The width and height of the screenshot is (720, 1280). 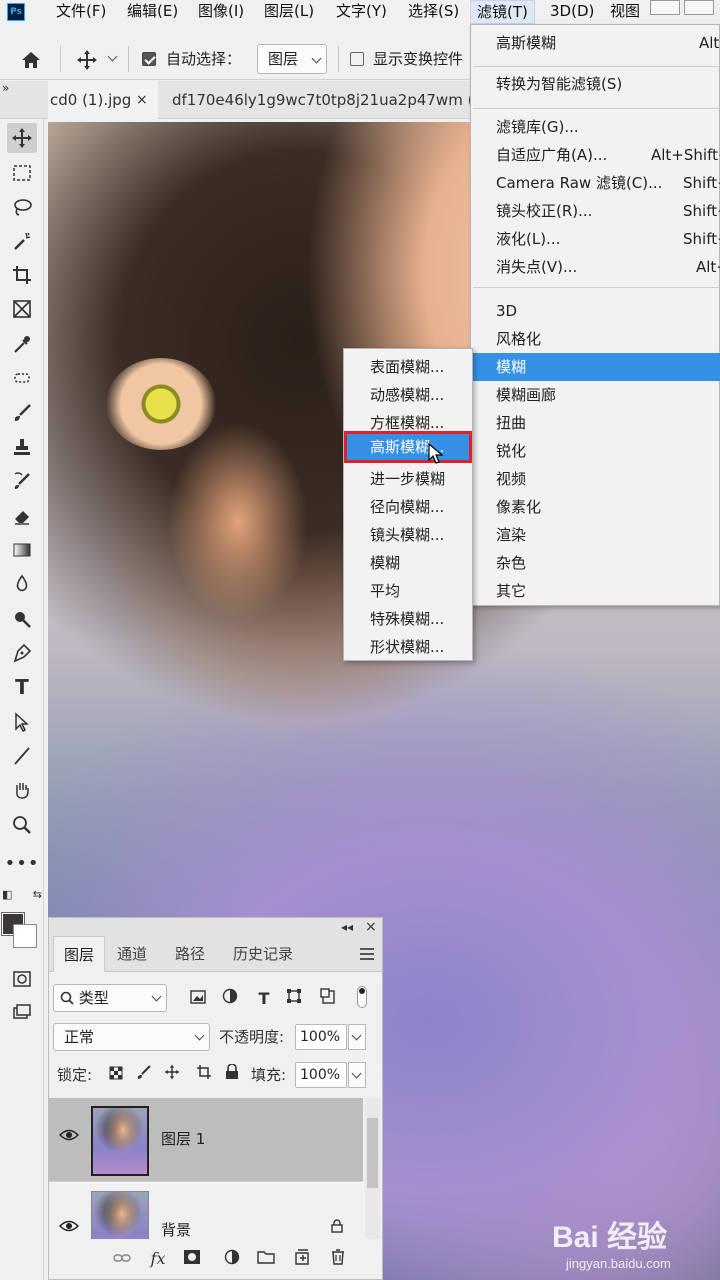 What do you see at coordinates (264, 999) in the screenshot?
I see `type-filter-icon: T` at bounding box center [264, 999].